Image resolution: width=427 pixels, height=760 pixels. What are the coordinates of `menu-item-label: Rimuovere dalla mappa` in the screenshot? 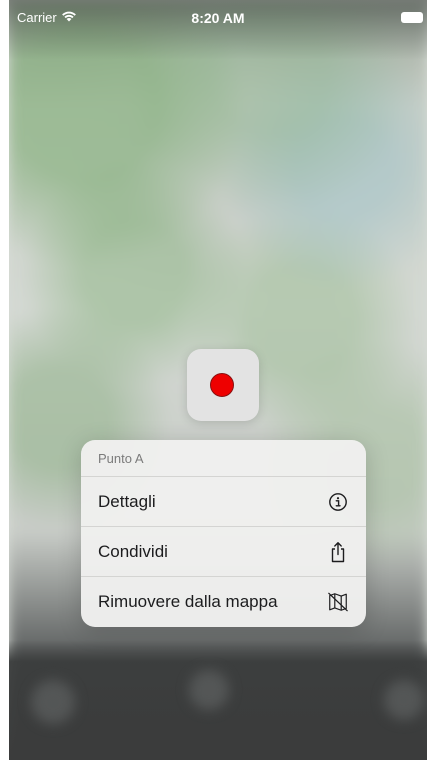 It's located at (188, 601).